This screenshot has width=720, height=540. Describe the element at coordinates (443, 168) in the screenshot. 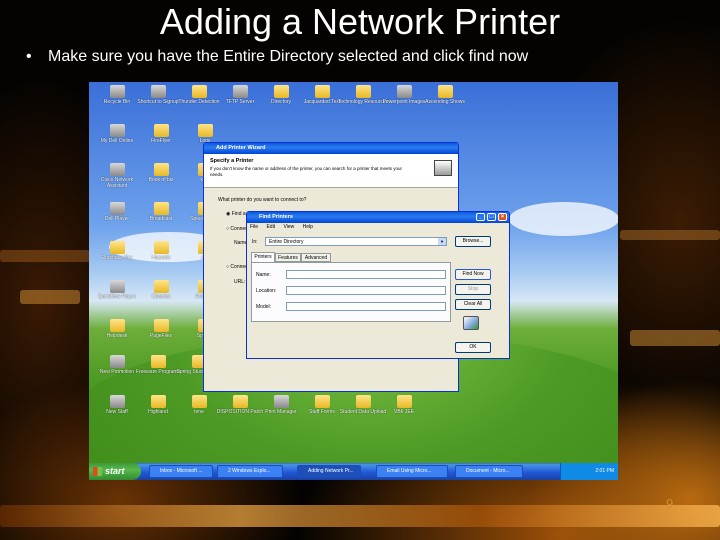

I see `printer-icon` at that location.